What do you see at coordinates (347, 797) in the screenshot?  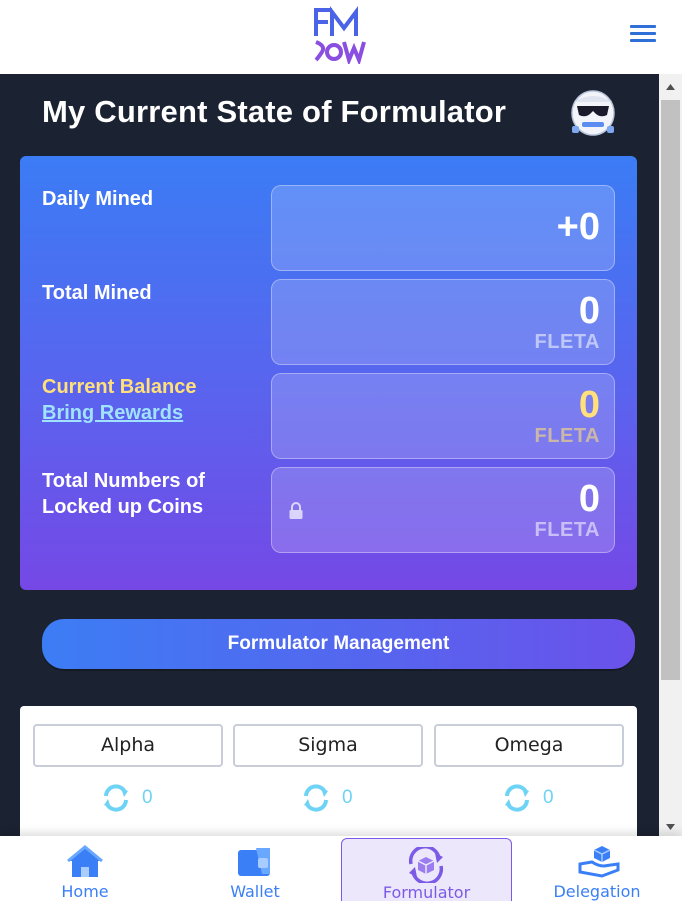 I see `sigma-count-value: 0` at bounding box center [347, 797].